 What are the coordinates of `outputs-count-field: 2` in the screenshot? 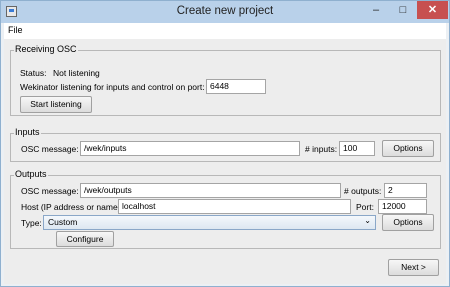 It's located at (405, 190).